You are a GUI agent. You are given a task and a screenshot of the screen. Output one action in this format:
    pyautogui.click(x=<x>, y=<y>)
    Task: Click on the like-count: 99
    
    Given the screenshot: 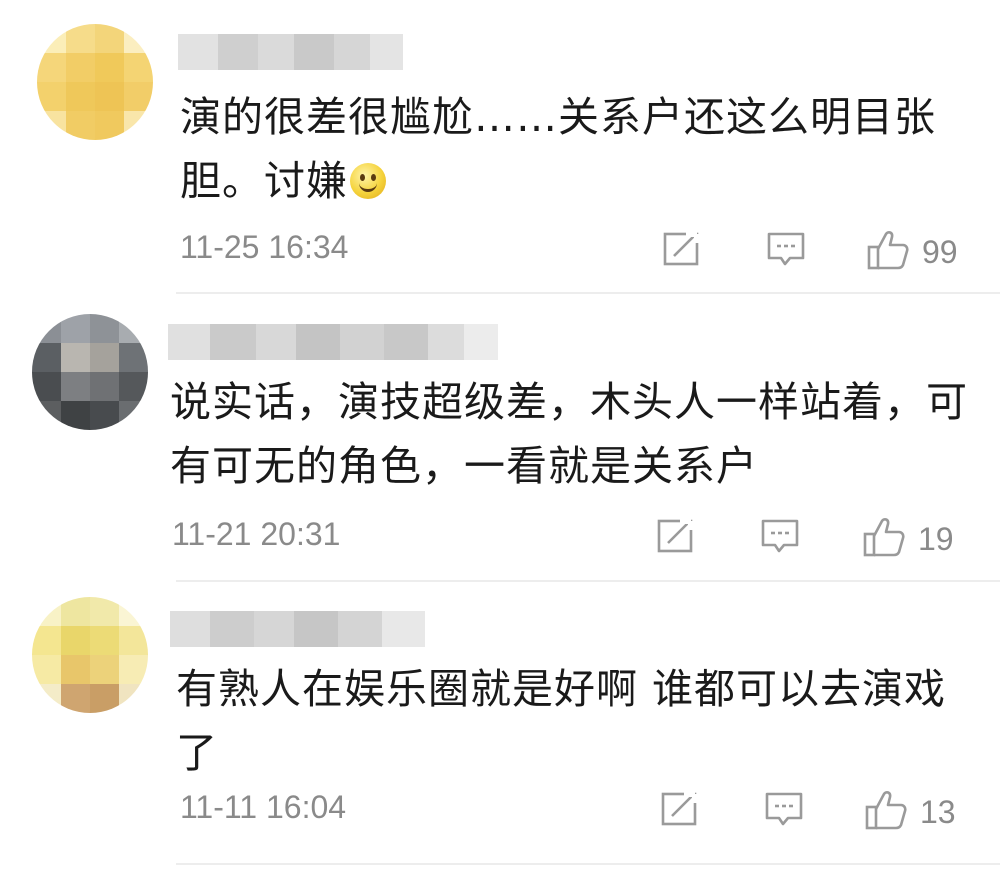 What is the action you would take?
    pyautogui.click(x=940, y=251)
    